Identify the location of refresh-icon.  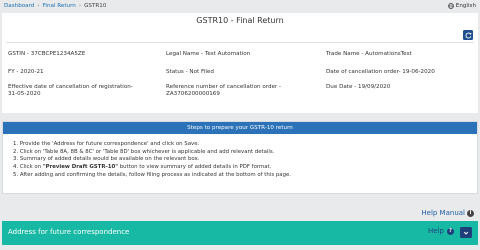
(467, 35).